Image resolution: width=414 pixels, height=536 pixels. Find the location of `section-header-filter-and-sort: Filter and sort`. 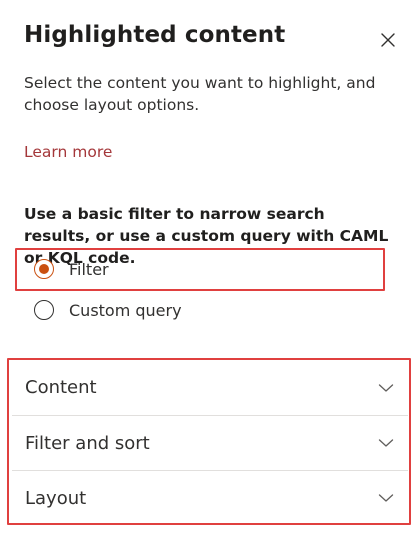

section-header-filter-and-sort: Filter and sort is located at coordinates (210, 442).